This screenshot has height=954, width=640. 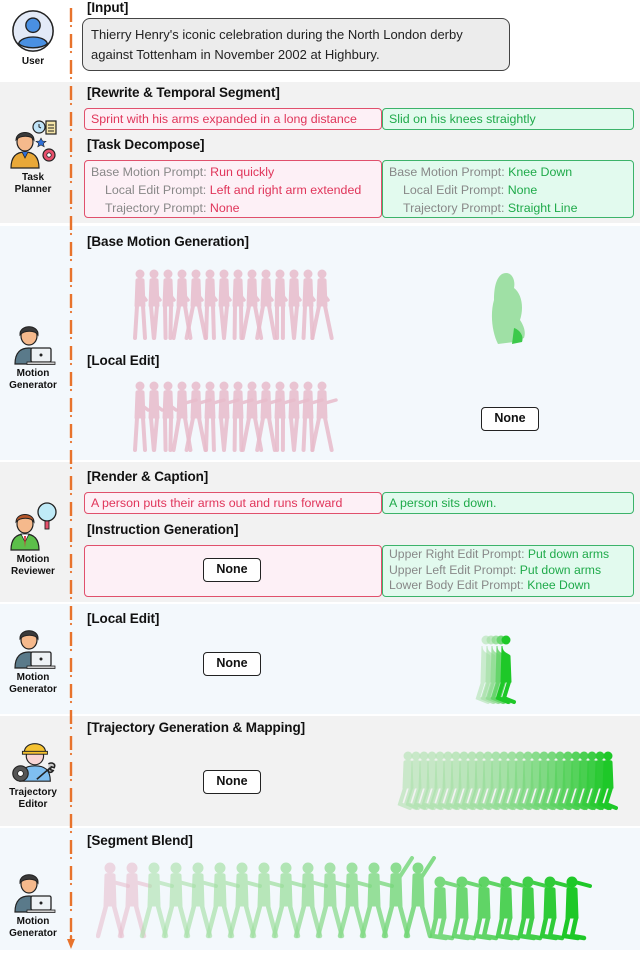 I want to click on trajectory-editor-icon, so click(x=34, y=762).